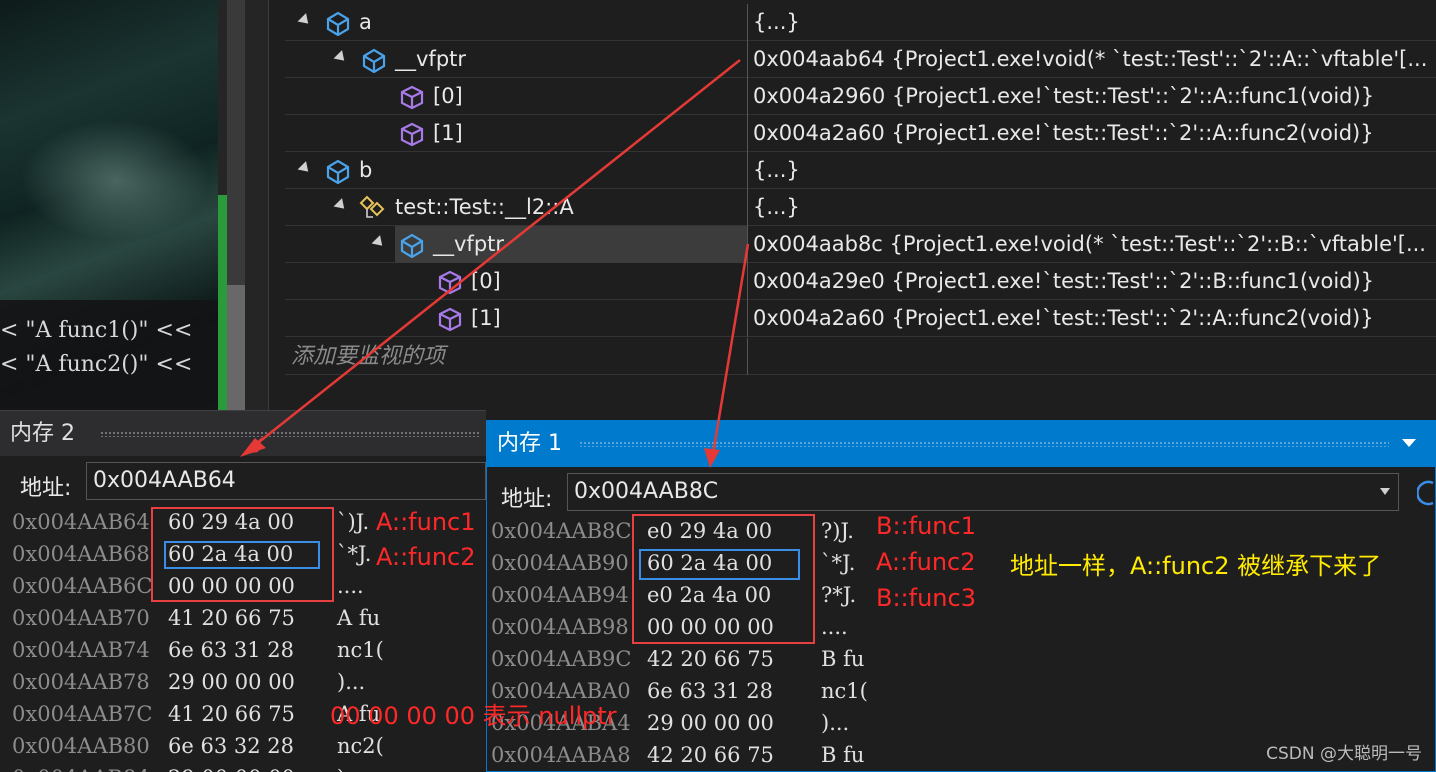 Image resolution: width=1436 pixels, height=772 pixels. Describe the element at coordinates (712, 458) in the screenshot. I see `arrow-head-mem1` at that location.